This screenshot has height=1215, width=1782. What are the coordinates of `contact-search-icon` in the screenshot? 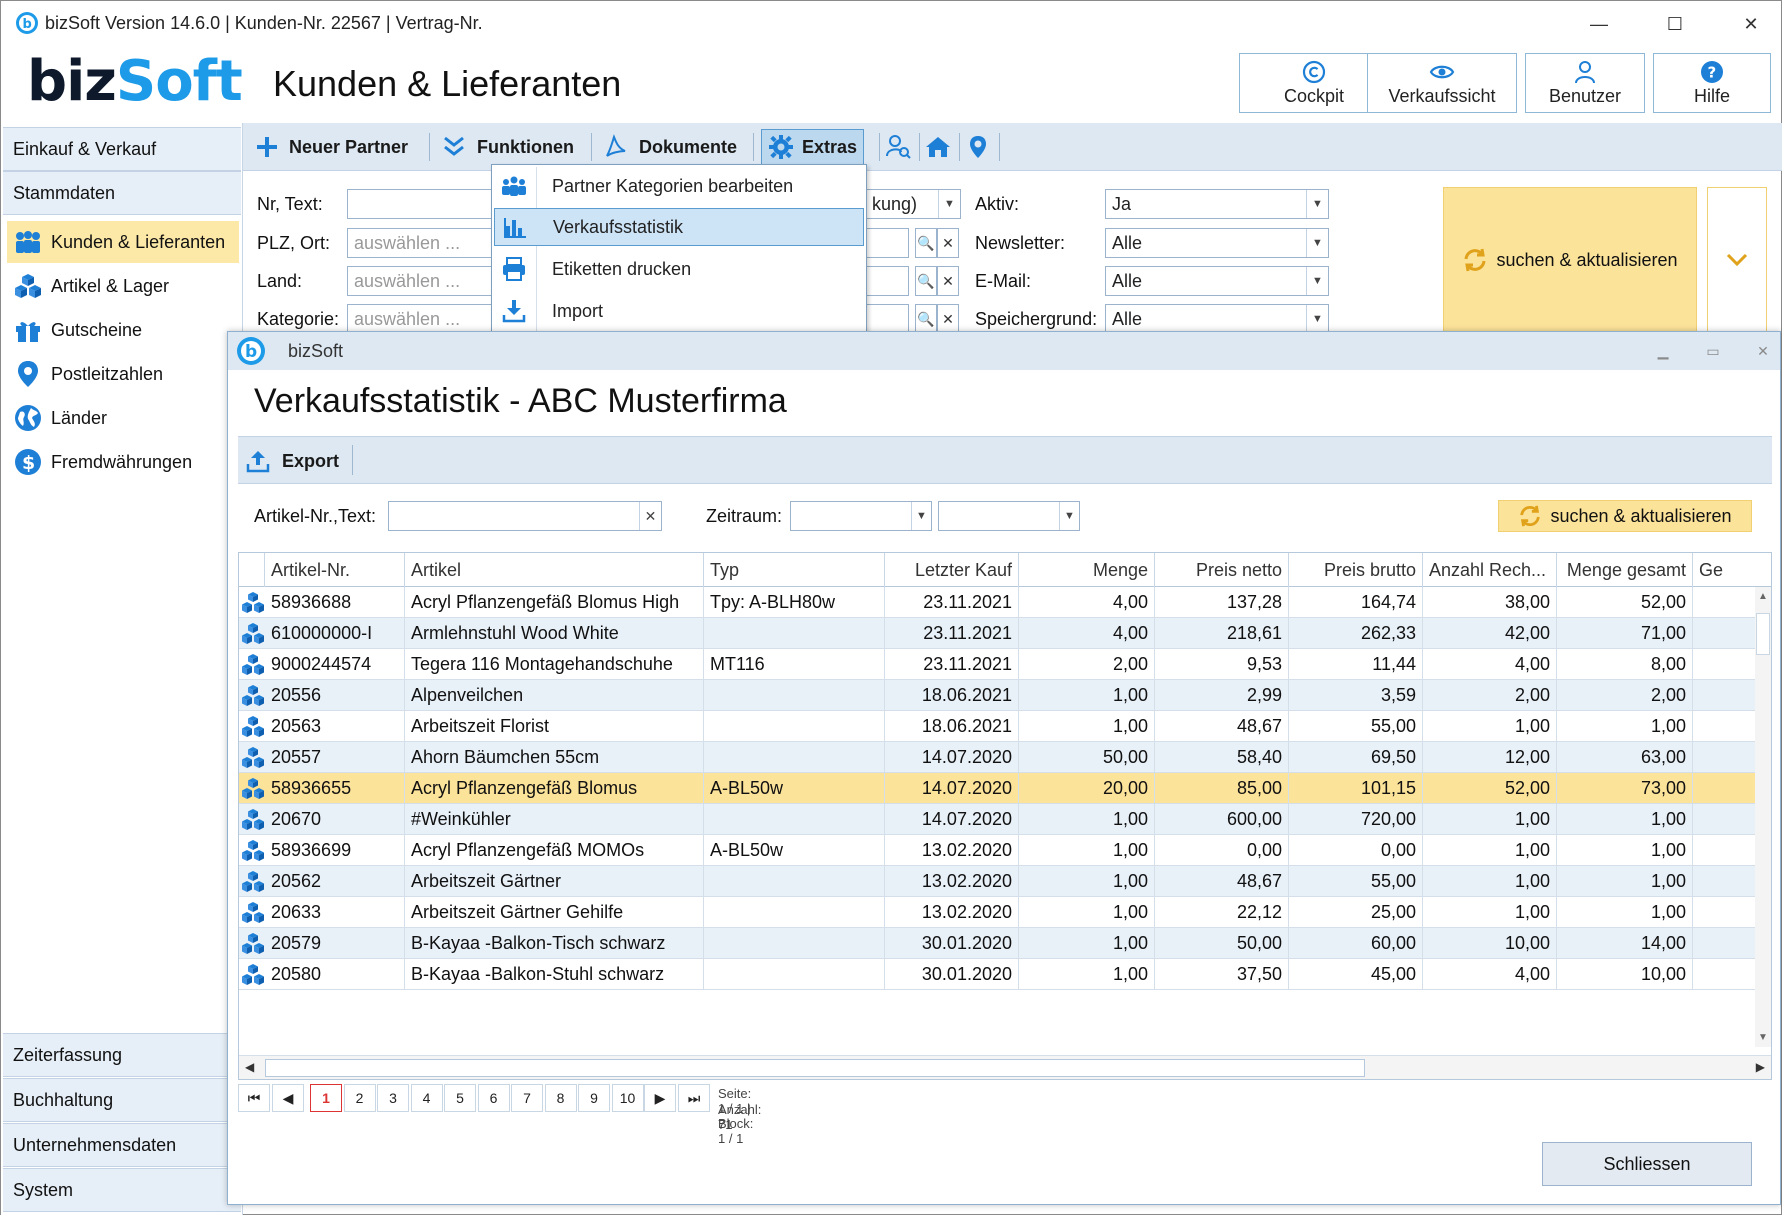 It's located at (898, 147).